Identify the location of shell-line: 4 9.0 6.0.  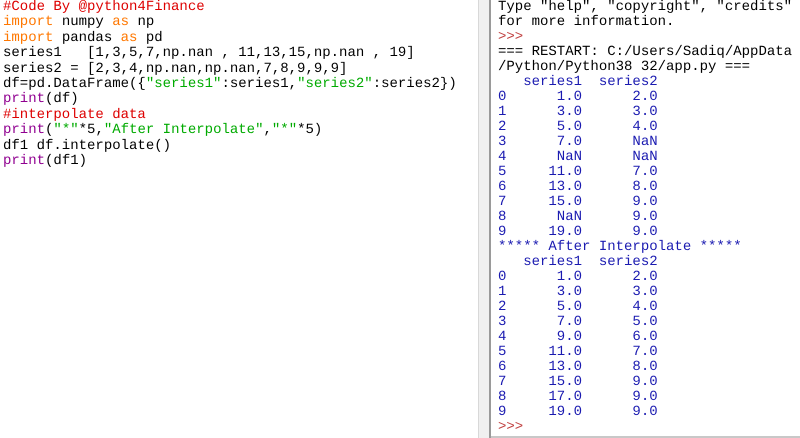
(578, 337).